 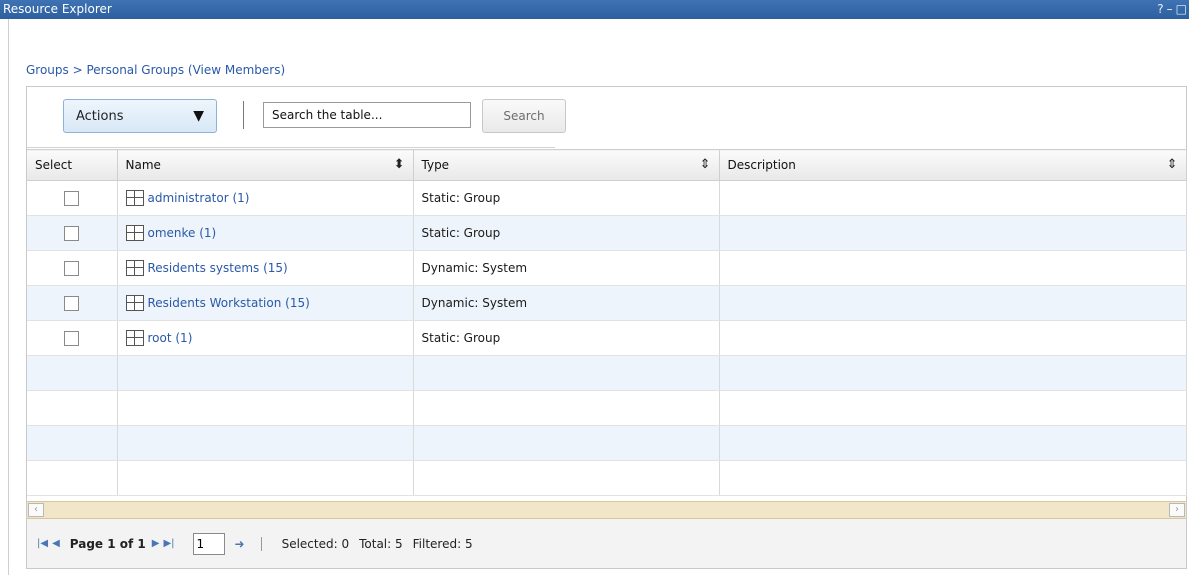 What do you see at coordinates (265, 165) in the screenshot?
I see `column-header-name: Name ⬍` at bounding box center [265, 165].